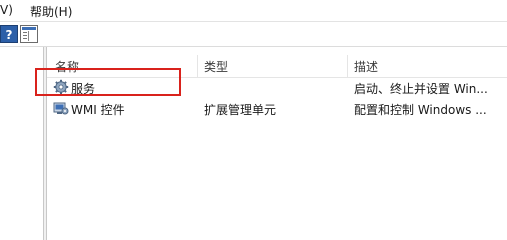 The height and width of the screenshot is (240, 507). I want to click on column-header-type: 类型, so click(216, 66).